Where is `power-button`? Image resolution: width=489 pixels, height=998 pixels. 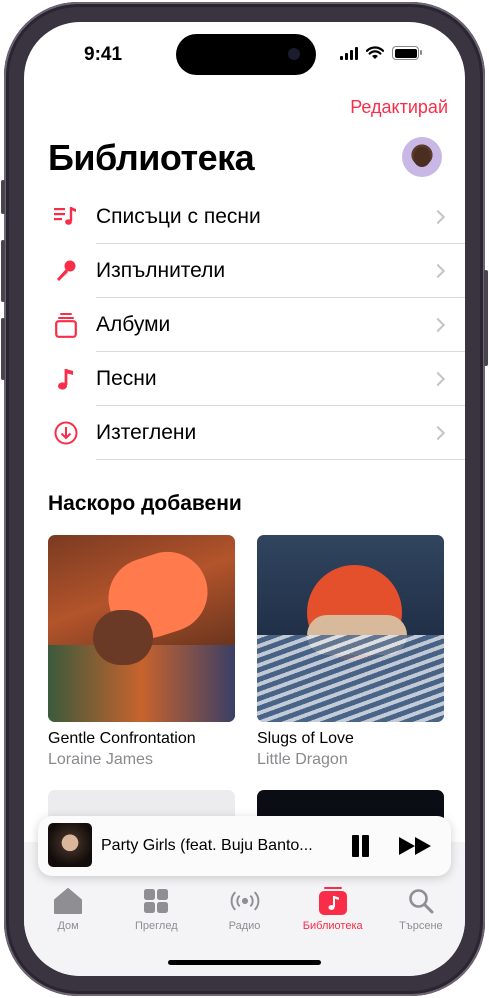
power-button is located at coordinates (486, 318).